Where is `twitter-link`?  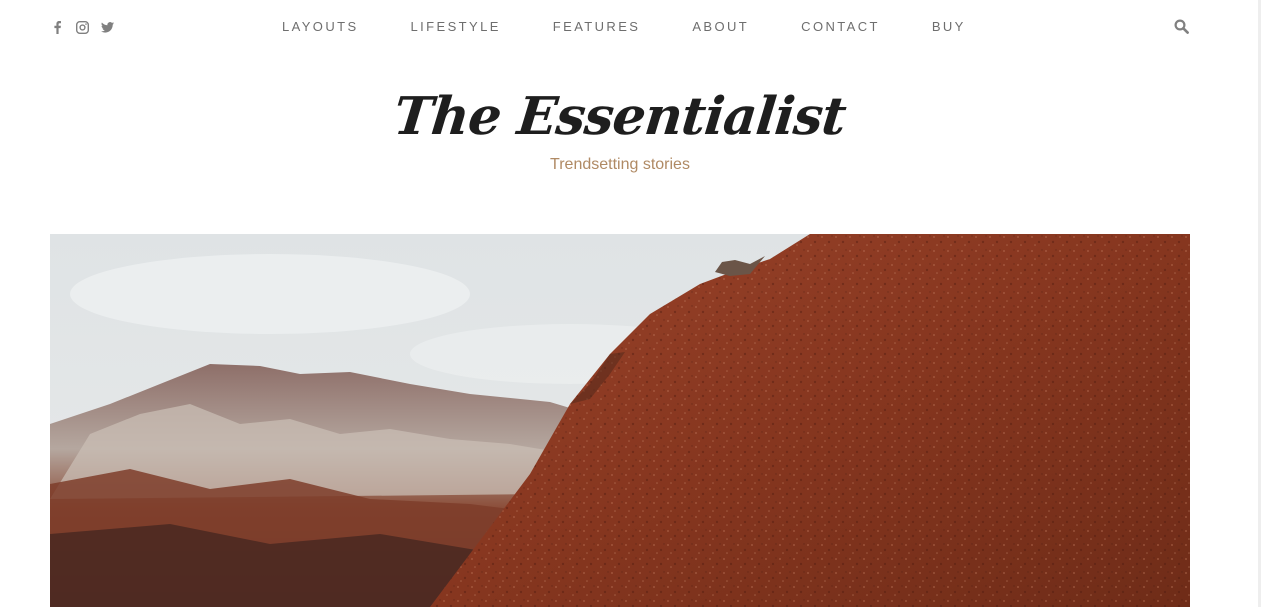
twitter-link is located at coordinates (107, 27).